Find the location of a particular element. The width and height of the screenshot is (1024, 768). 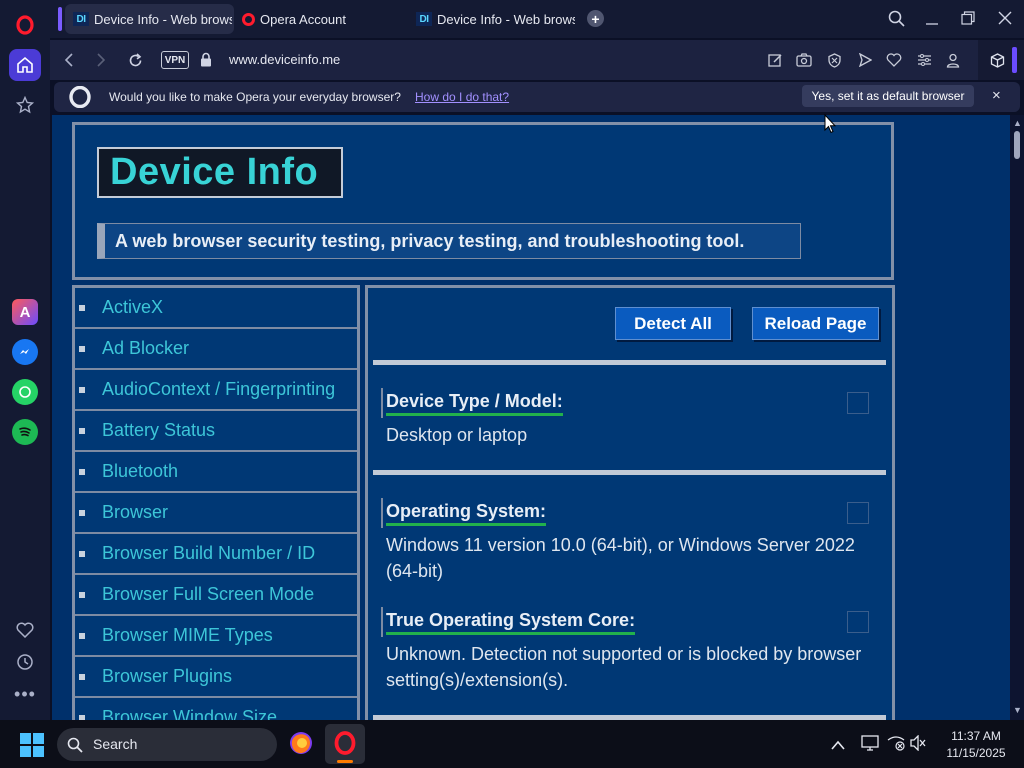

favorites-heart-icon is located at coordinates (25, 630).